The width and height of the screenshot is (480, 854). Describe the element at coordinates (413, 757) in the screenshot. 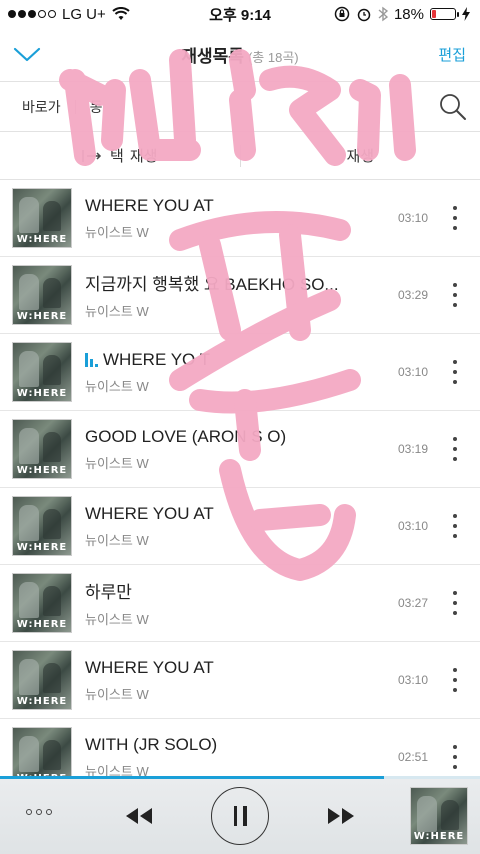

I see `track-duration: 02:51` at that location.